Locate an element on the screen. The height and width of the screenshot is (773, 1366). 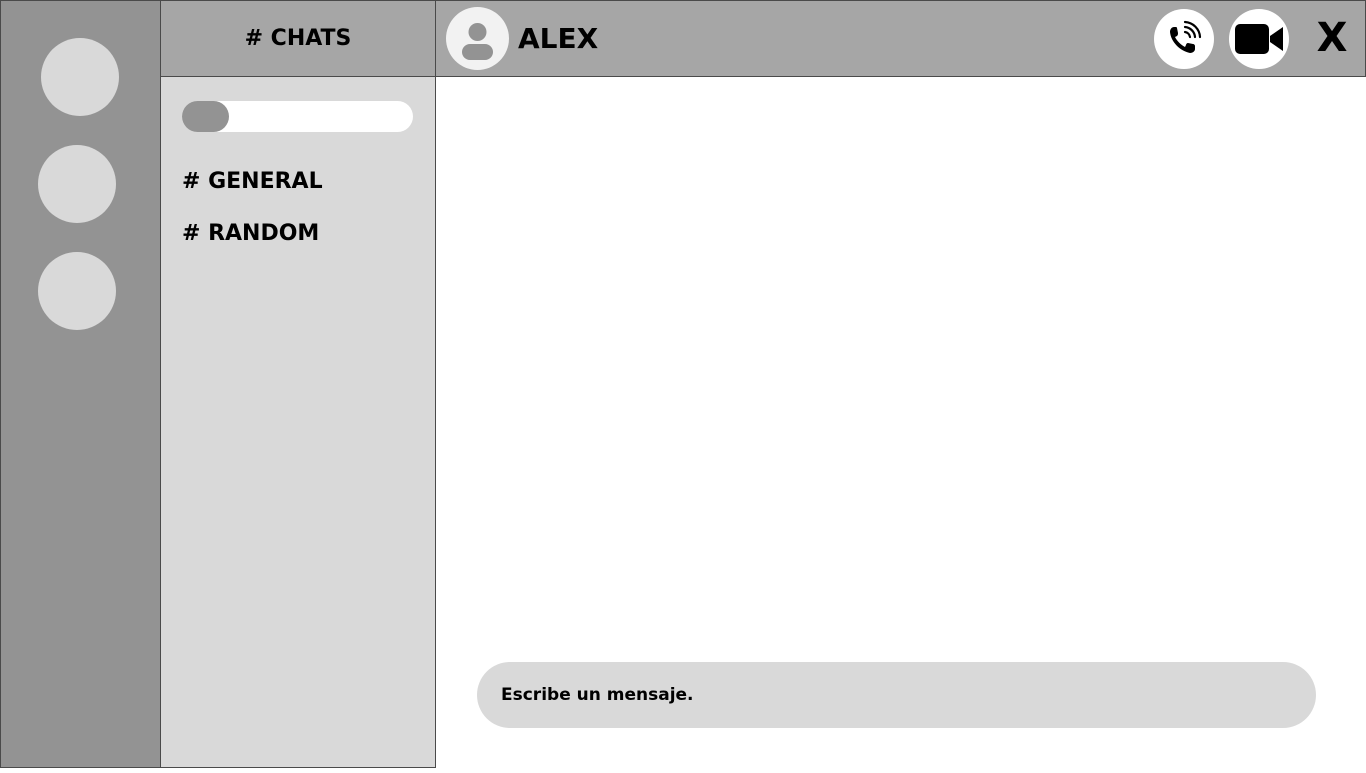
voice-call-button is located at coordinates (1184, 39).